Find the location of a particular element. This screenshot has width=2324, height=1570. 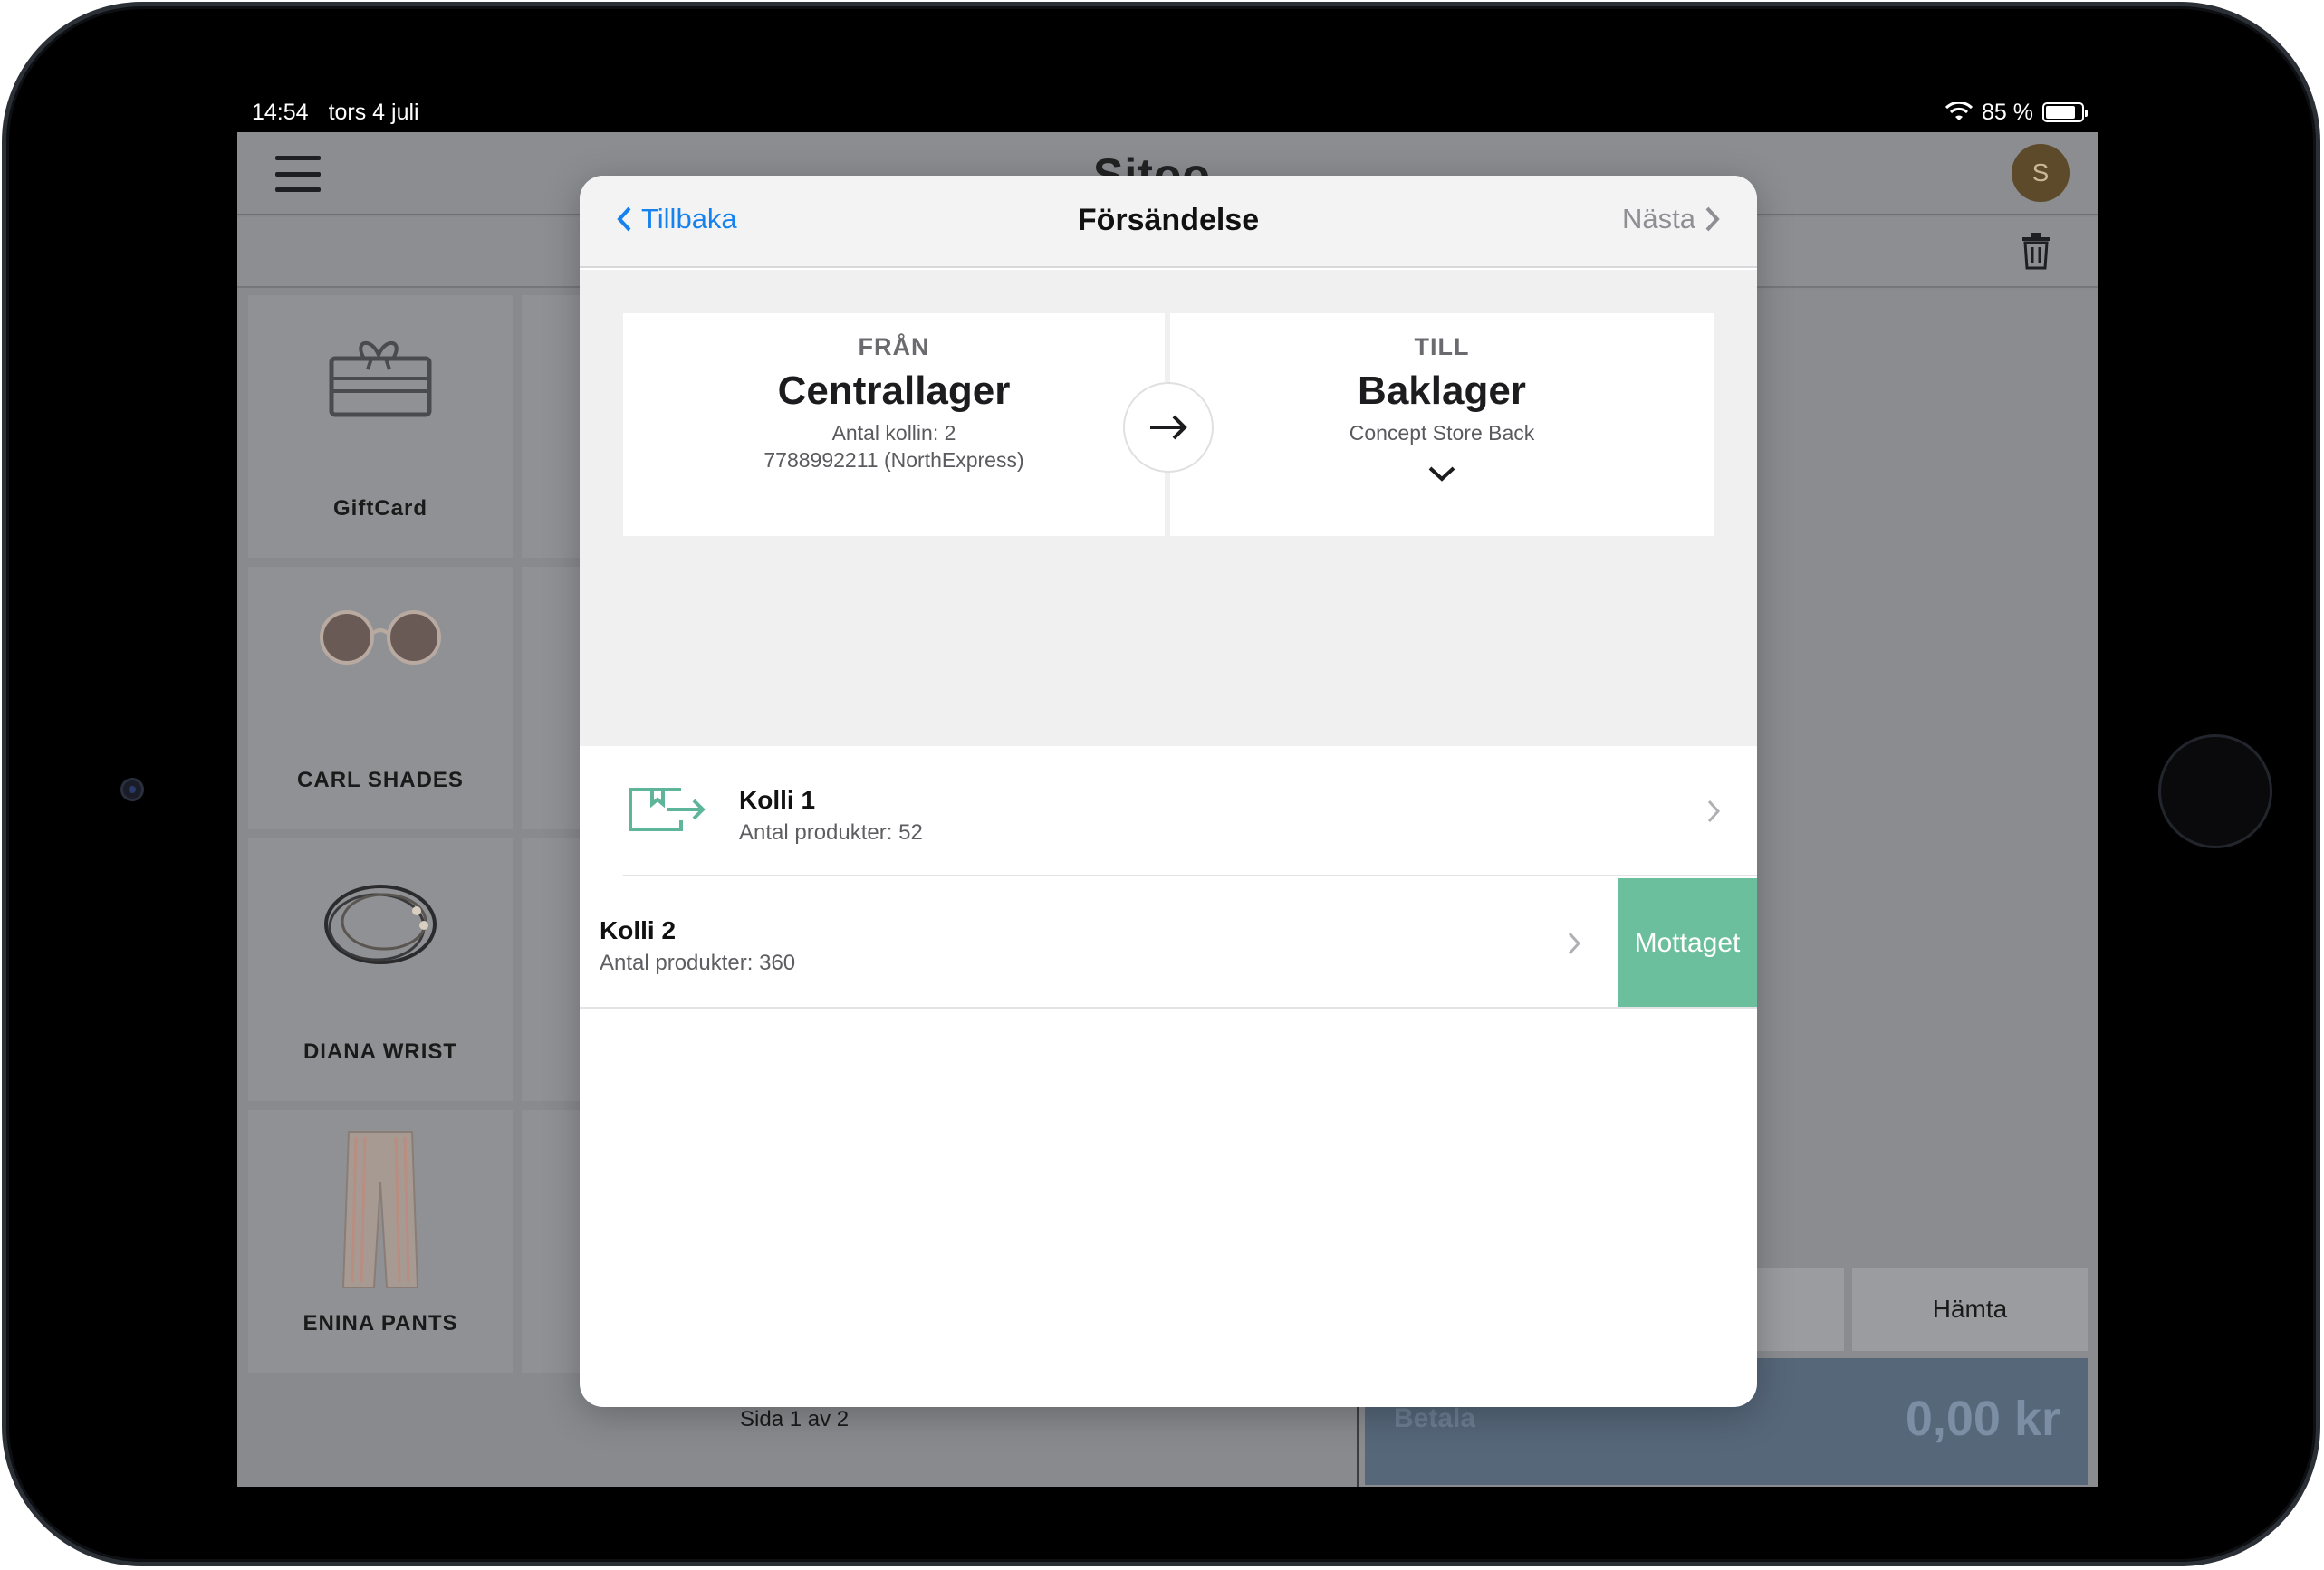

pay-label: Betala is located at coordinates (1435, 1418).